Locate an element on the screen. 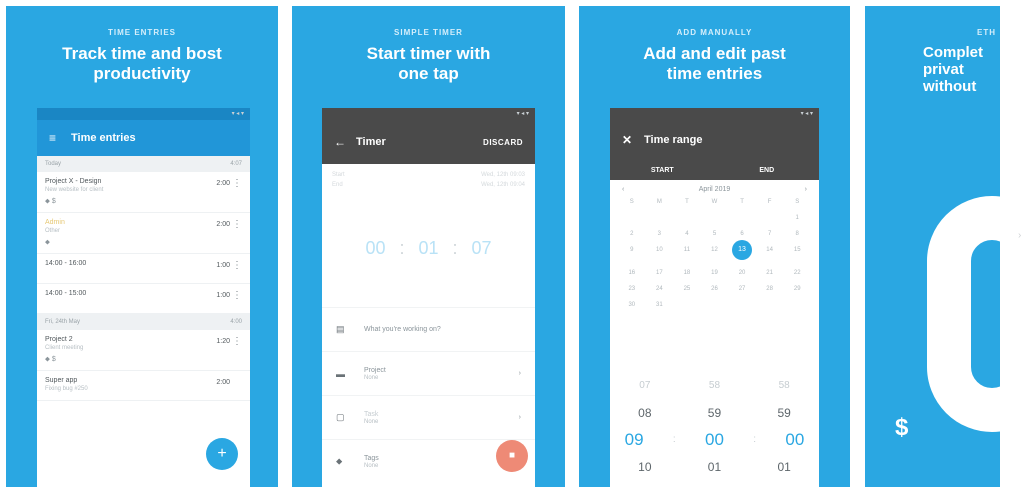 The image size is (1028, 487). calendar-day: 14 is located at coordinates (770, 253).